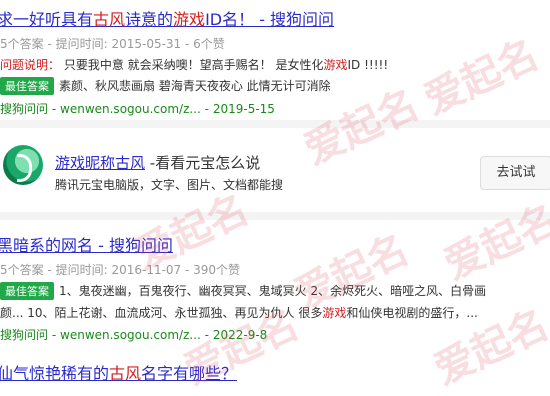 The image size is (550, 396). I want to click on result-2-meta: 5个答案 - 提问时间: 2016-11-07 - 390个赞, so click(120, 270).